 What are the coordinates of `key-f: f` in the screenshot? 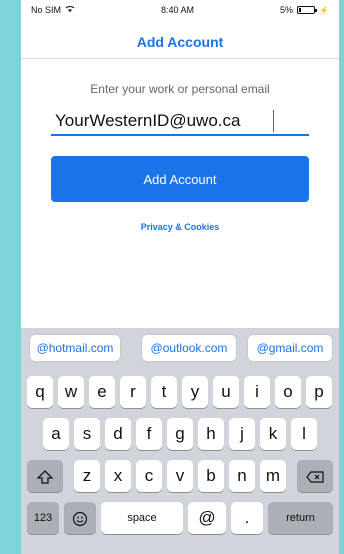 It's located at (149, 434).